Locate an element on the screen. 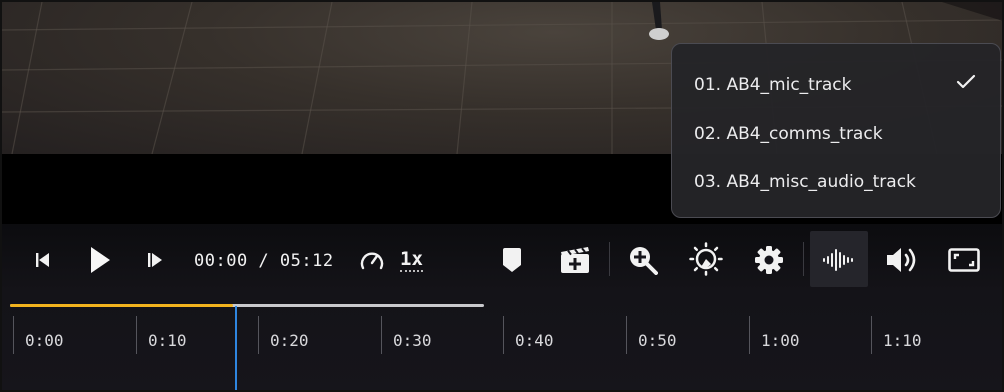 The height and width of the screenshot is (392, 1004). next-frame-button is located at coordinates (155, 260).